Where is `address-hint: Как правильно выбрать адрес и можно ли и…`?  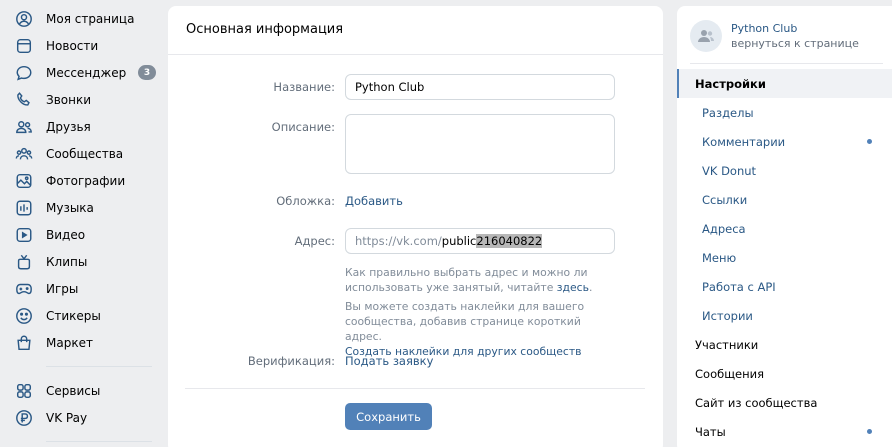 address-hint: Как правильно выбрать адрес и можно ли и… is located at coordinates (475, 280).